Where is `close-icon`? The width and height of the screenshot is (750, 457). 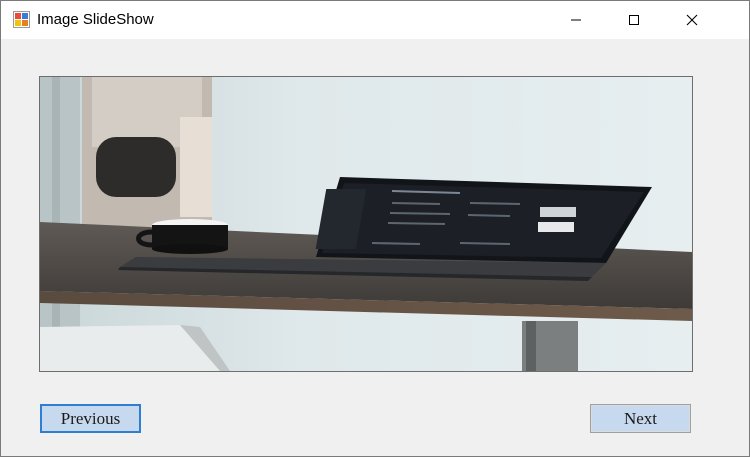 close-icon is located at coordinates (692, 20).